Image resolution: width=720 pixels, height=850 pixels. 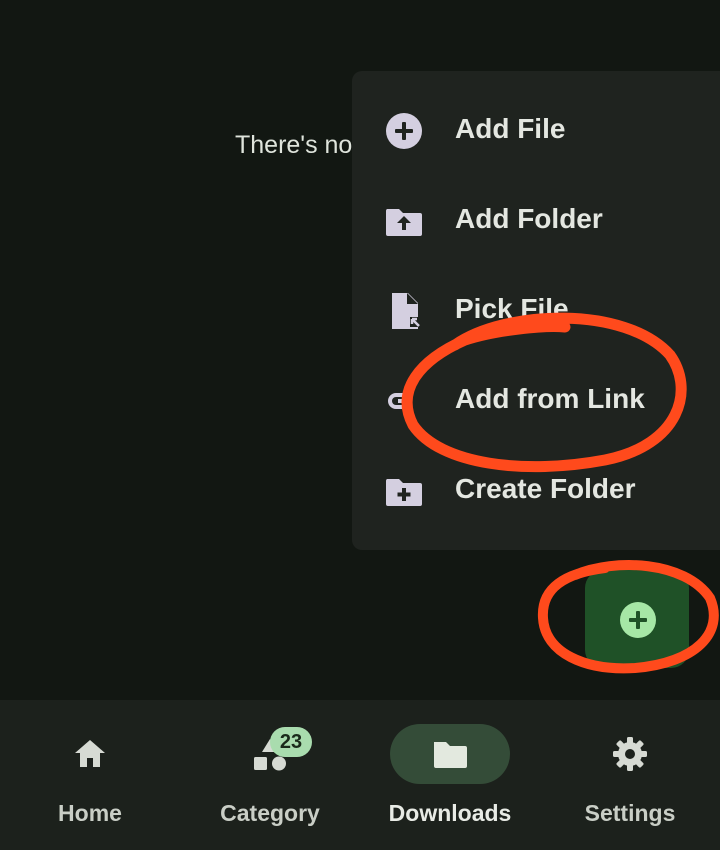 What do you see at coordinates (90, 775) in the screenshot?
I see `nav-item-home: Home` at bounding box center [90, 775].